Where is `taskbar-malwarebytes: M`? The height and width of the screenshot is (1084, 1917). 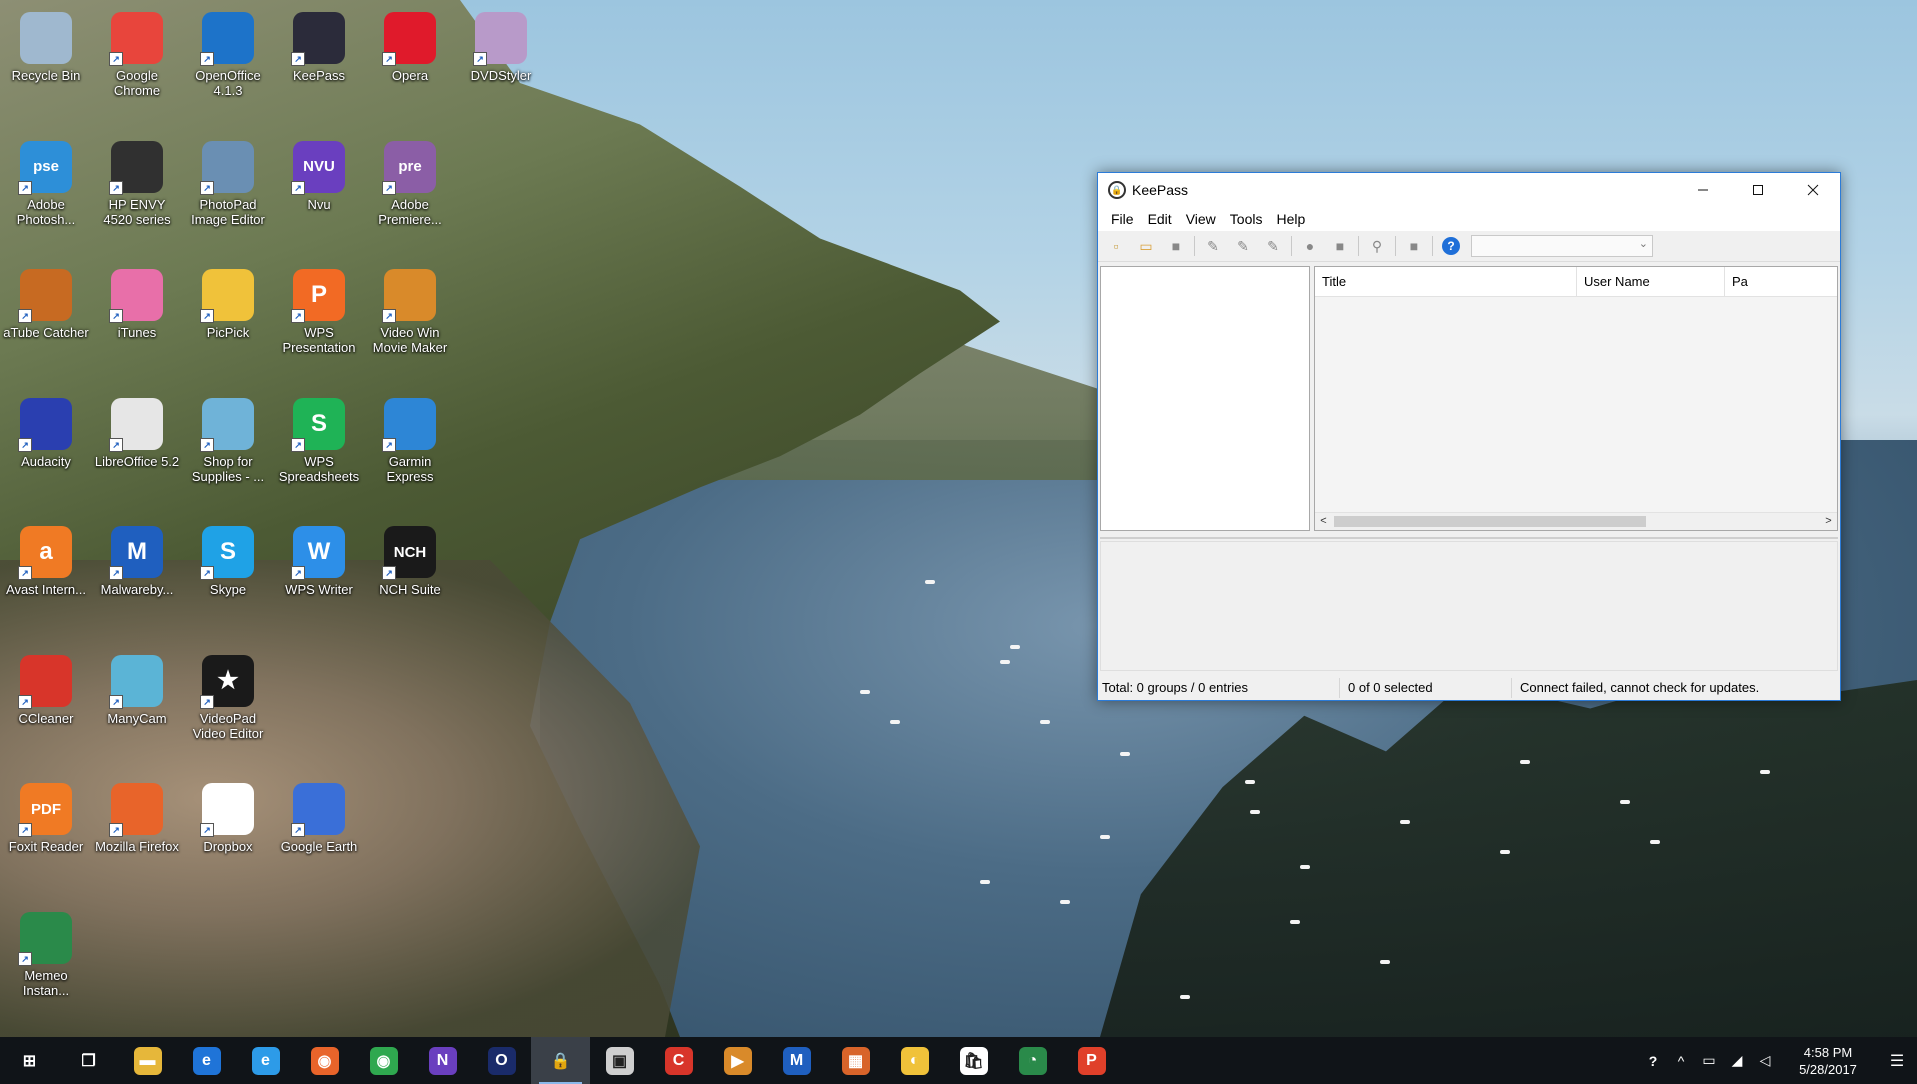
taskbar-malwarebytes: M is located at coordinates (796, 1060).